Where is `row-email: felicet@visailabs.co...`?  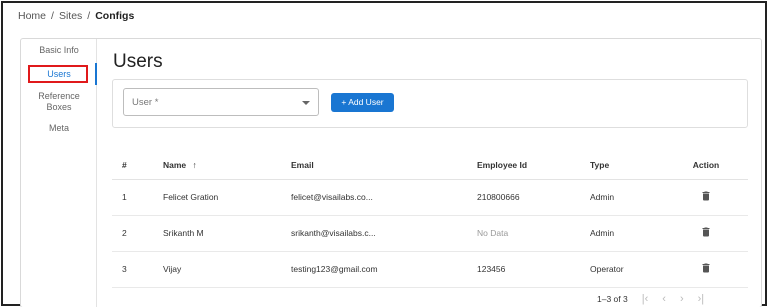 row-email: felicet@visailabs.co... is located at coordinates (374, 197).